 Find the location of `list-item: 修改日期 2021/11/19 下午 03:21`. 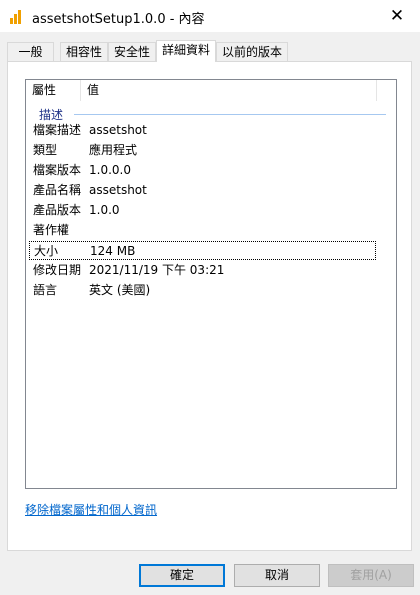

list-item: 修改日期 2021/11/19 下午 03:21 is located at coordinates (202, 270).